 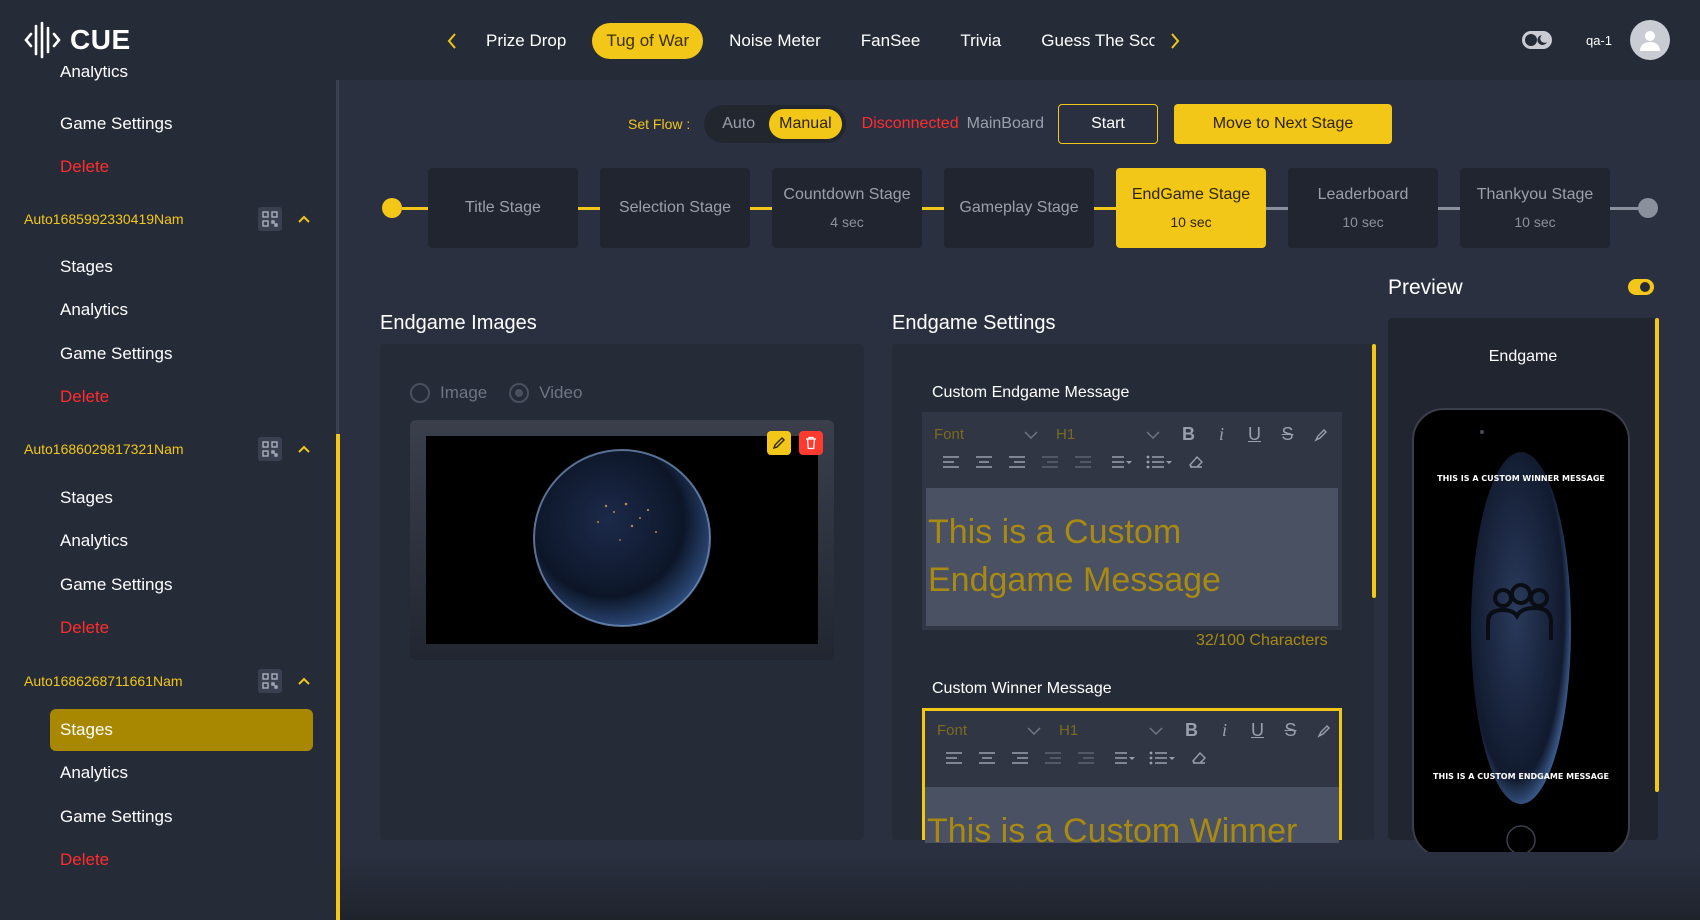 I want to click on tab-tug-of-war: Tug of War, so click(x=648, y=41).